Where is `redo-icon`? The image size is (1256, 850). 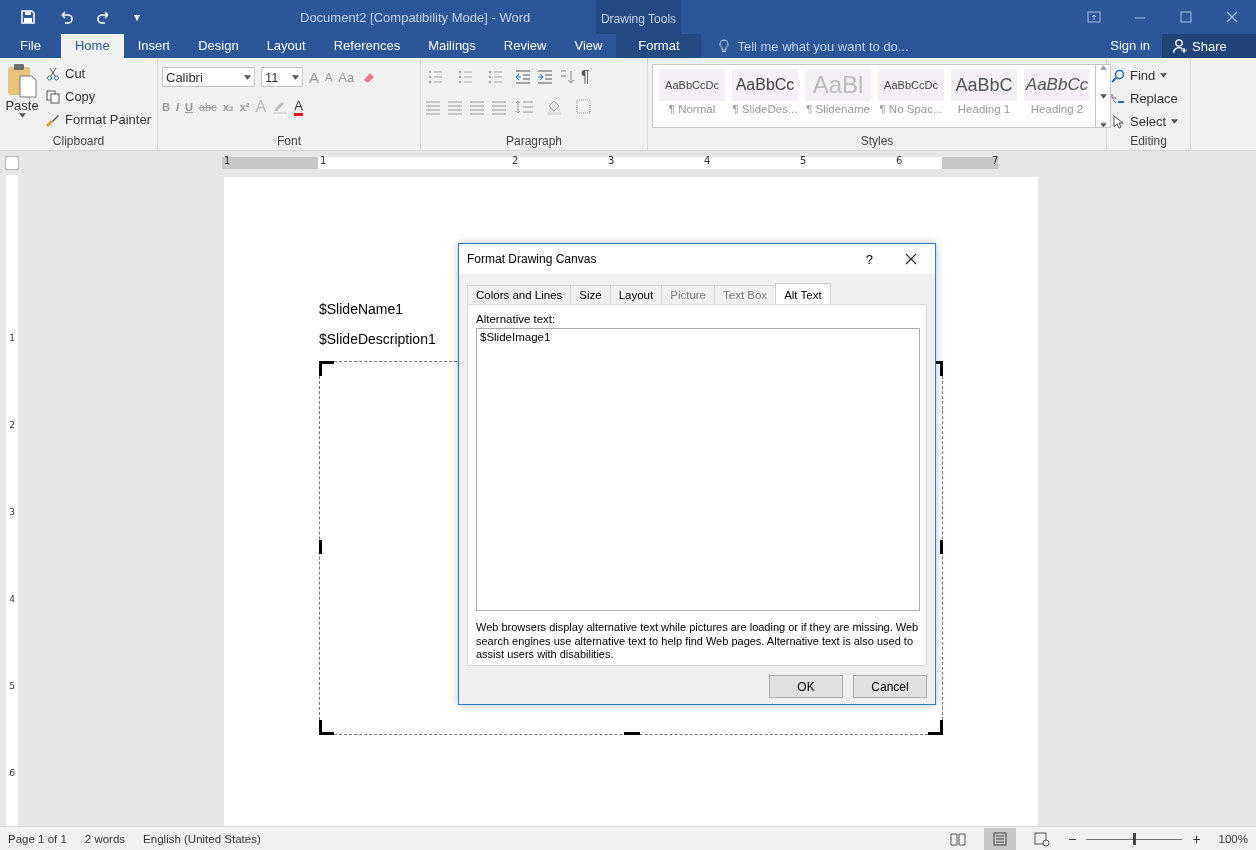 redo-icon is located at coordinates (104, 17).